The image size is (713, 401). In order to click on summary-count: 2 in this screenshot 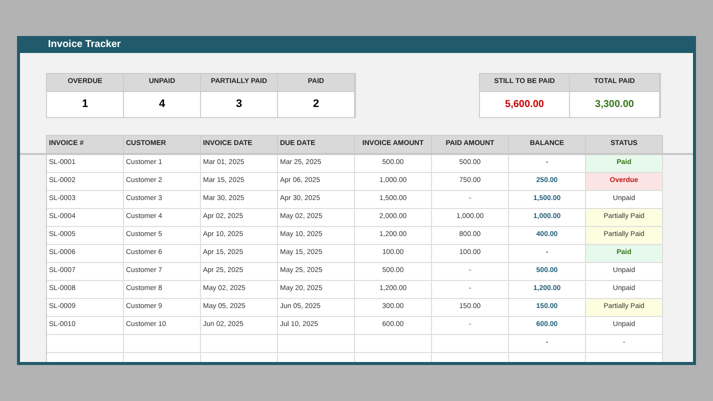, I will do `click(316, 104)`.